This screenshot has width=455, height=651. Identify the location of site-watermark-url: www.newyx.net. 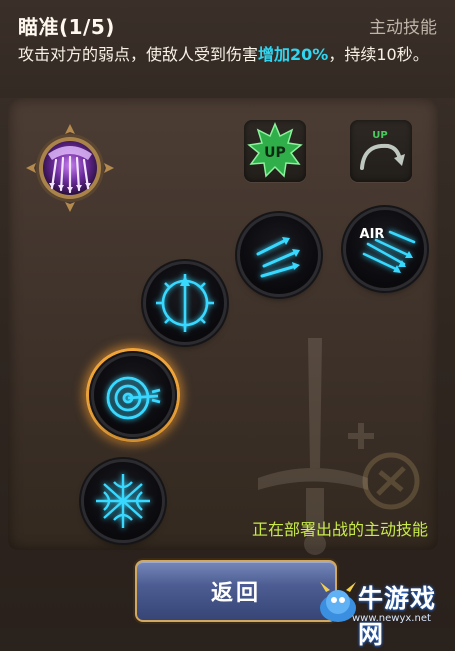
(391, 618).